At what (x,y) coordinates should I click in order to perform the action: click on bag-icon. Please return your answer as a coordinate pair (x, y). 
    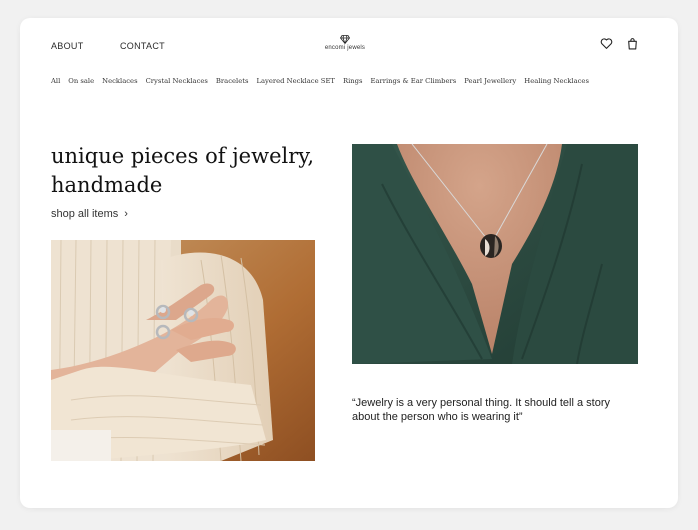
    Looking at the image, I should click on (633, 44).